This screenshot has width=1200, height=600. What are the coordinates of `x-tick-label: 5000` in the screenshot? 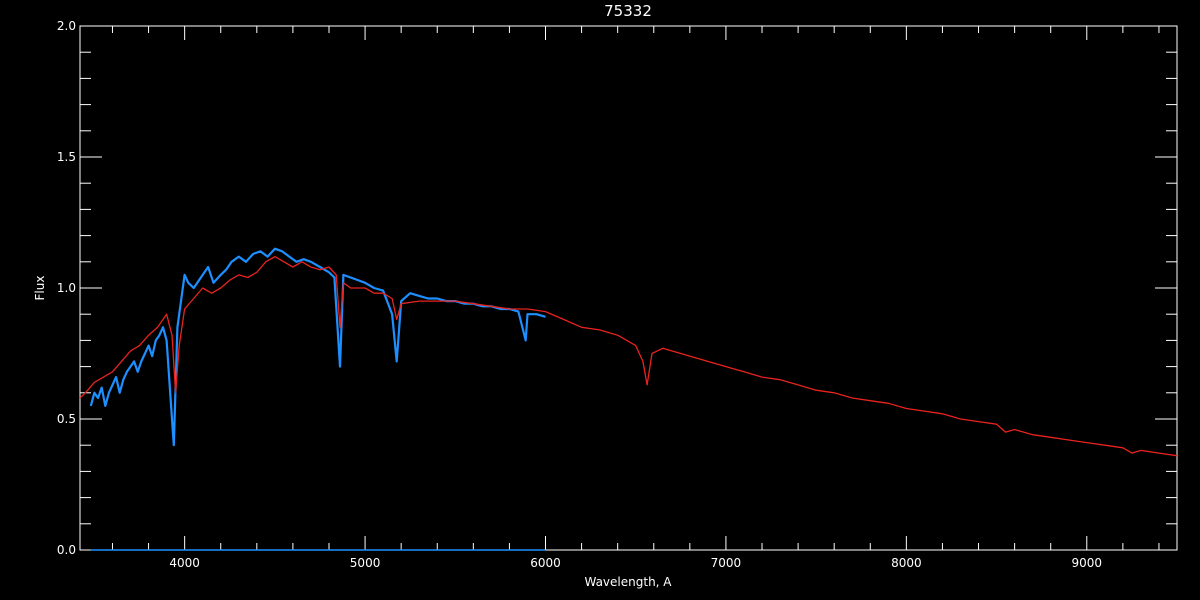 It's located at (365, 563).